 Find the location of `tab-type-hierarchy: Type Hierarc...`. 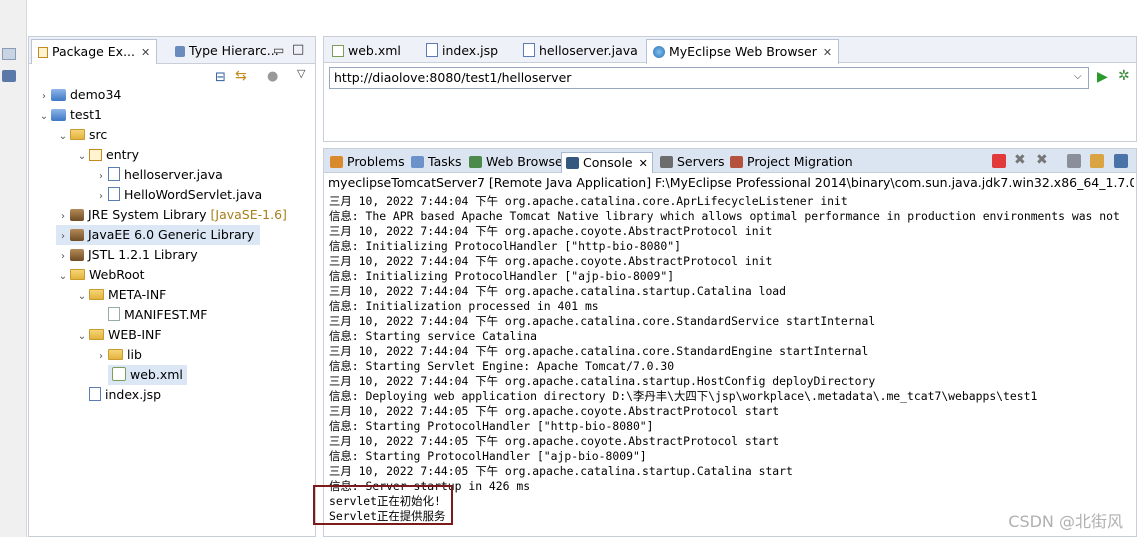

tab-type-hierarchy: Type Hierarc... is located at coordinates (227, 51).